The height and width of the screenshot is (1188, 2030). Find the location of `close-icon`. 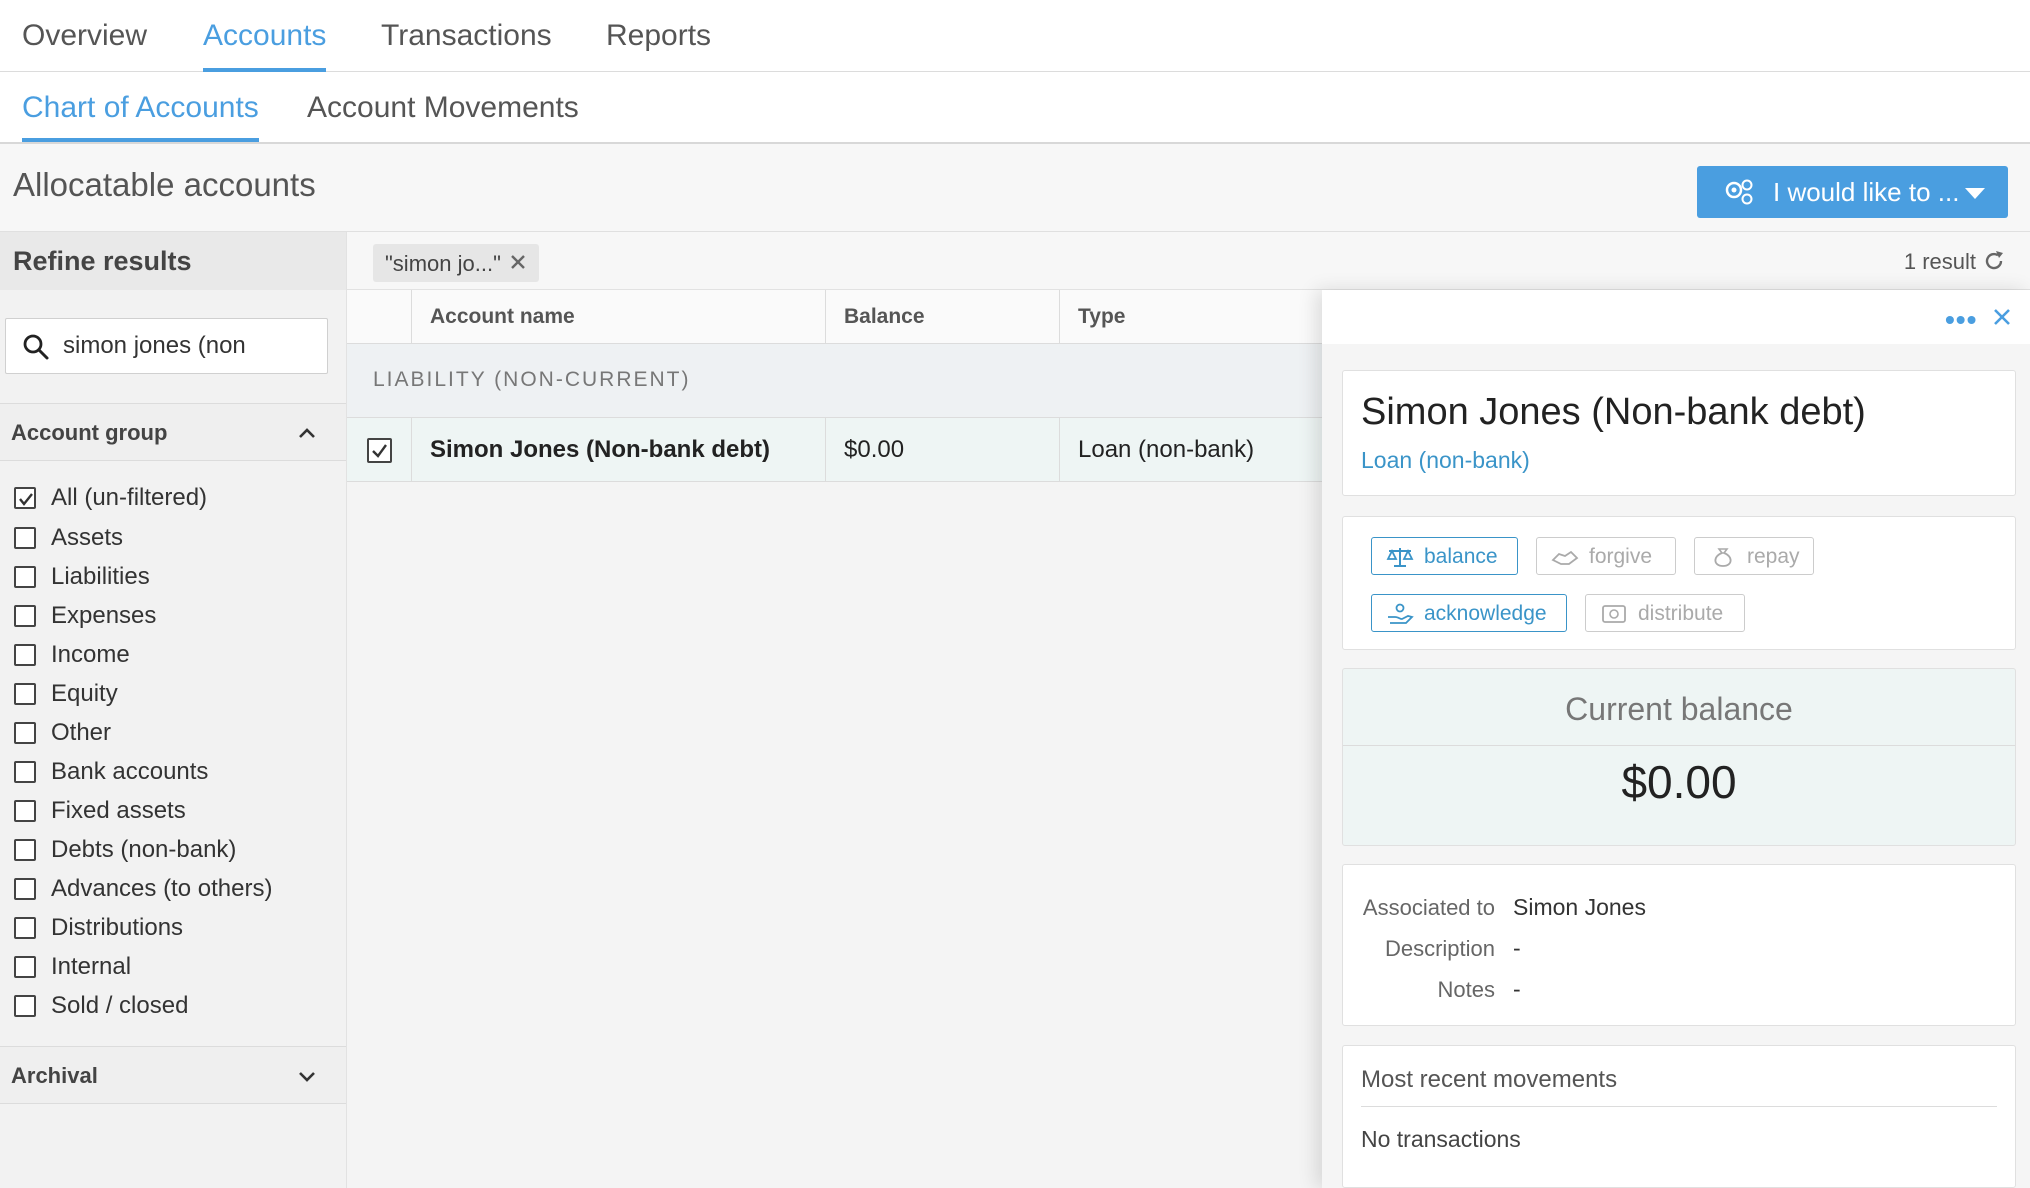

close-icon is located at coordinates (2002, 317).